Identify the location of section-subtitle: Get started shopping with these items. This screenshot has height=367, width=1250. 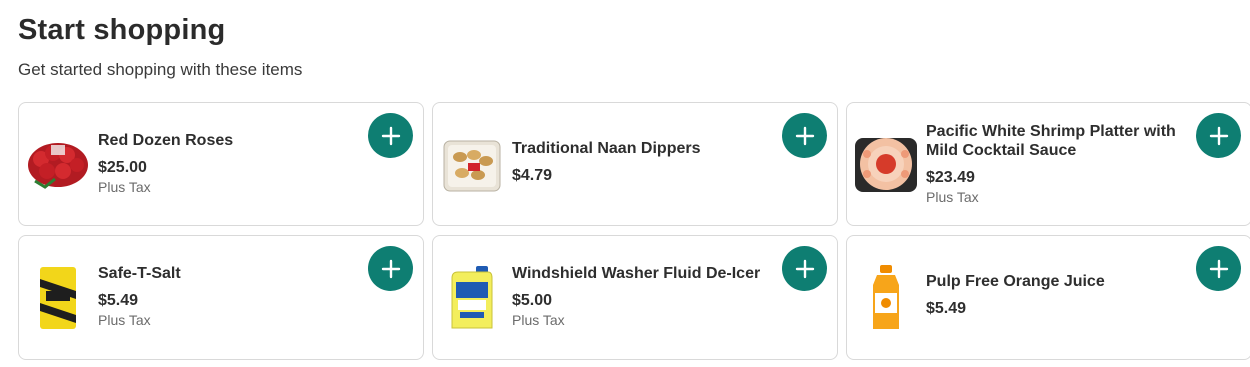
(160, 69).